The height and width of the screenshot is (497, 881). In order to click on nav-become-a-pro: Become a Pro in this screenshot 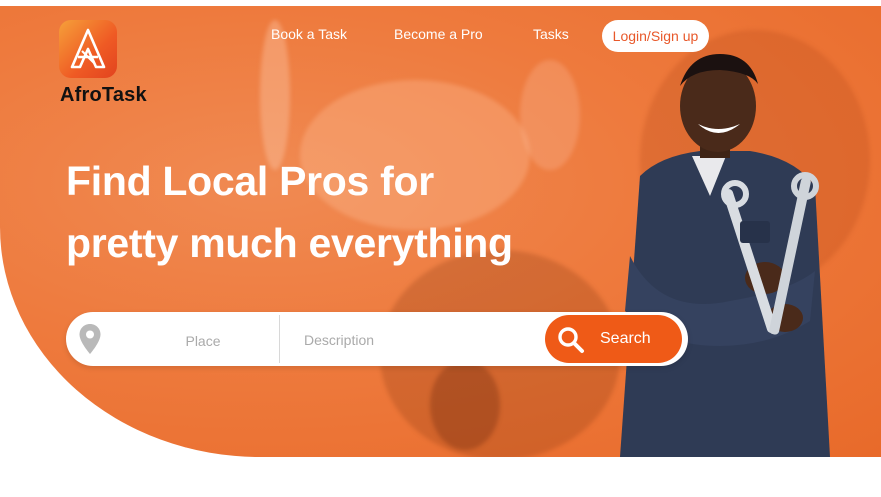, I will do `click(438, 34)`.